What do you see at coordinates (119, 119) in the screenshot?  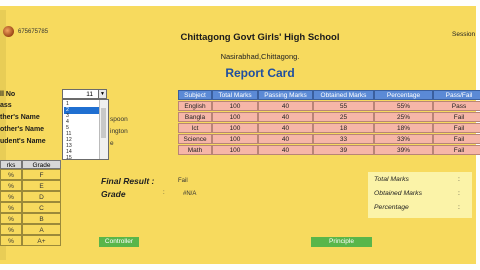 I see `fathers-name-value: spoon` at bounding box center [119, 119].